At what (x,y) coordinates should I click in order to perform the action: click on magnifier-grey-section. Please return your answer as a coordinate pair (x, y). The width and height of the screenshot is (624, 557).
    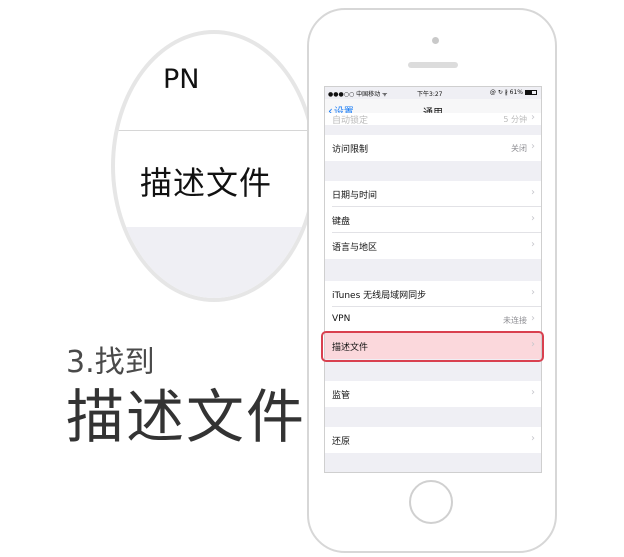
    Looking at the image, I should click on (214, 262).